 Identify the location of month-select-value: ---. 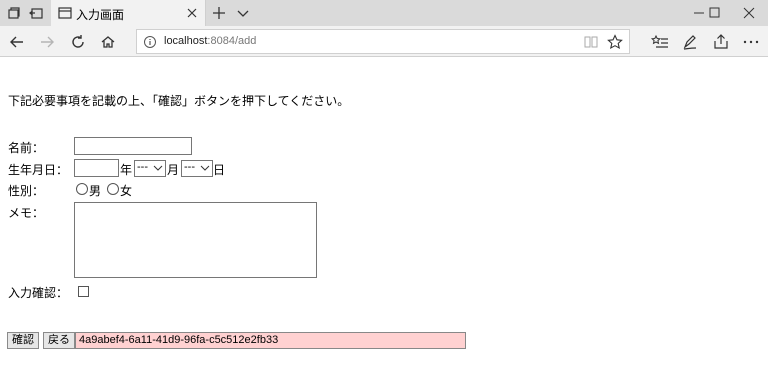
(142, 167).